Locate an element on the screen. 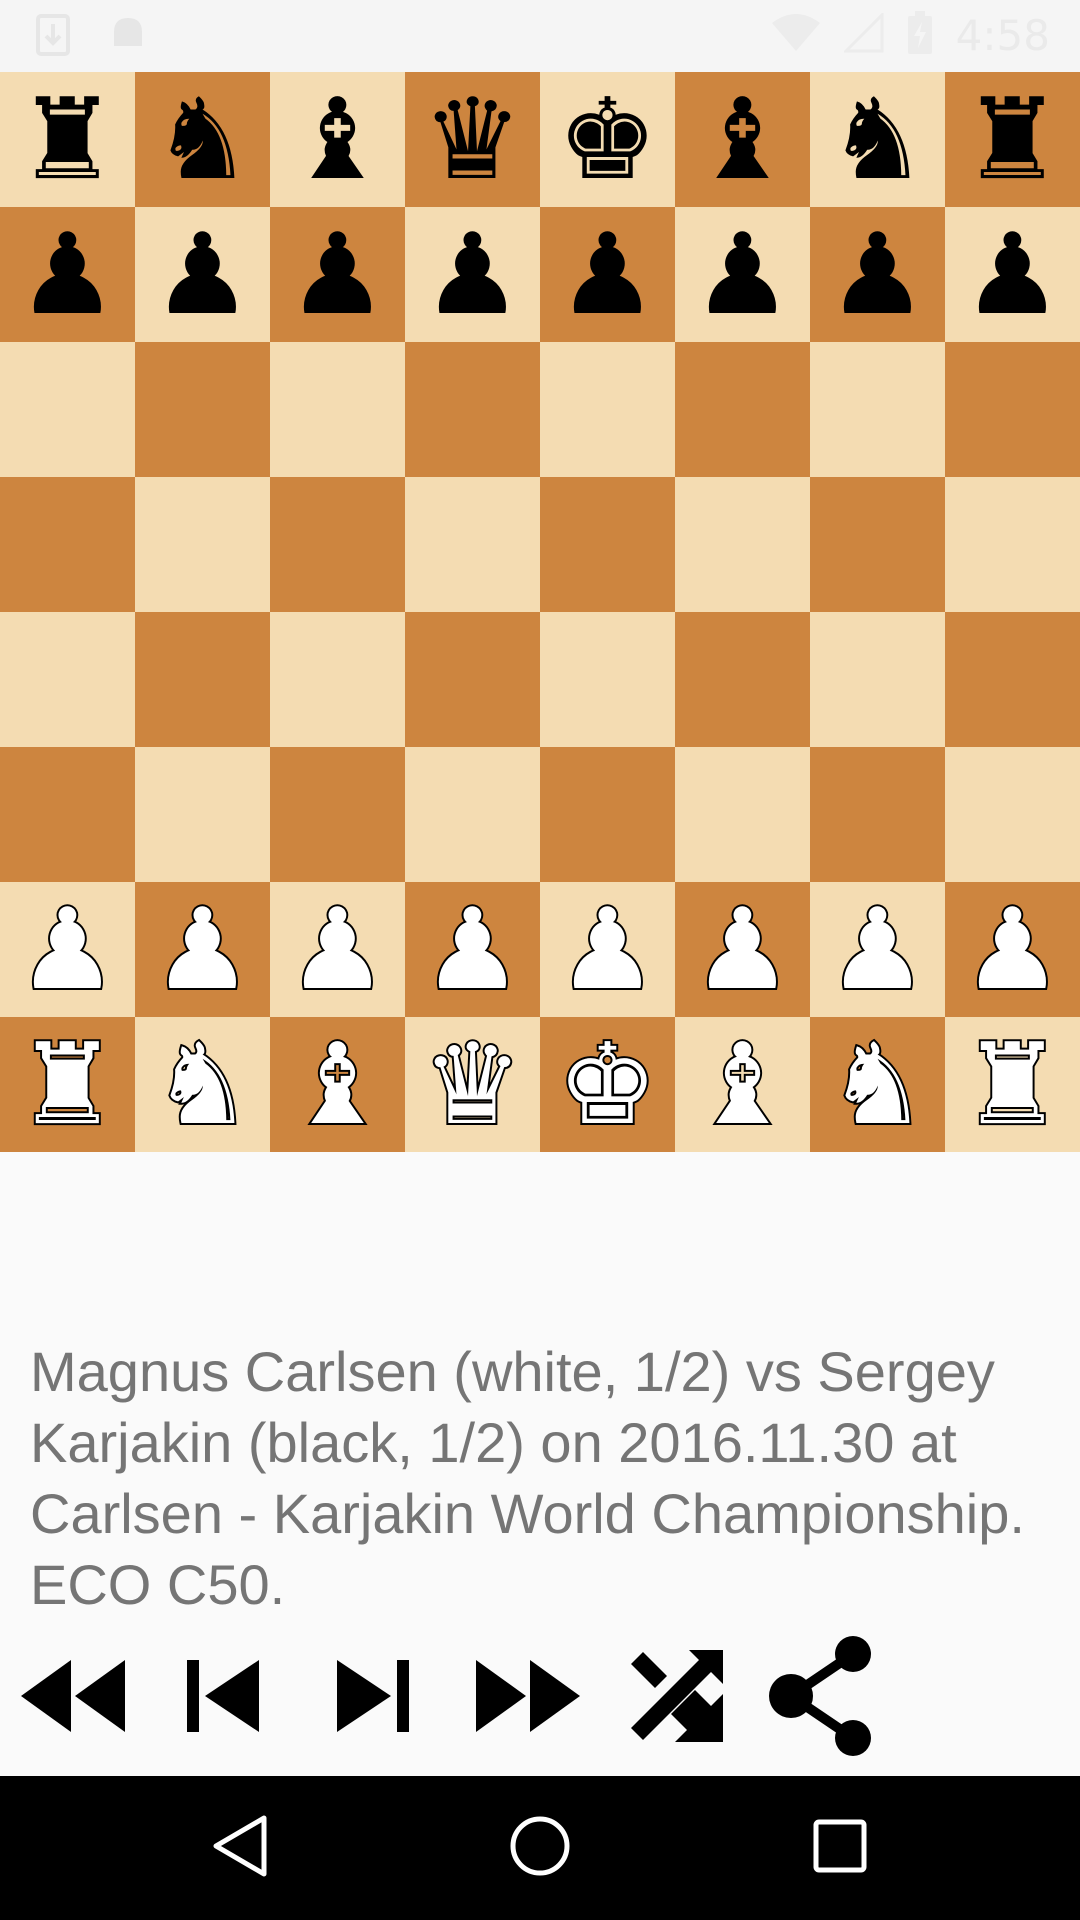 The width and height of the screenshot is (1080, 1920). square-c5 is located at coordinates (337, 544).